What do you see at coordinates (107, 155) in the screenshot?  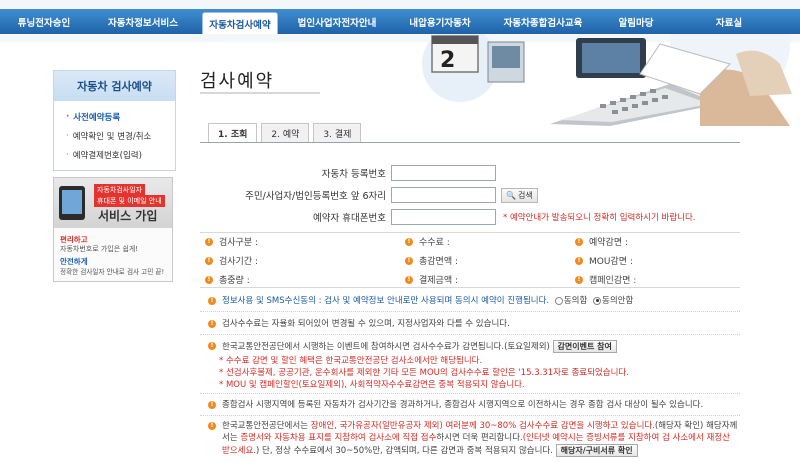 I see `sidebar-item-label: 예약결제번호(입력)` at bounding box center [107, 155].